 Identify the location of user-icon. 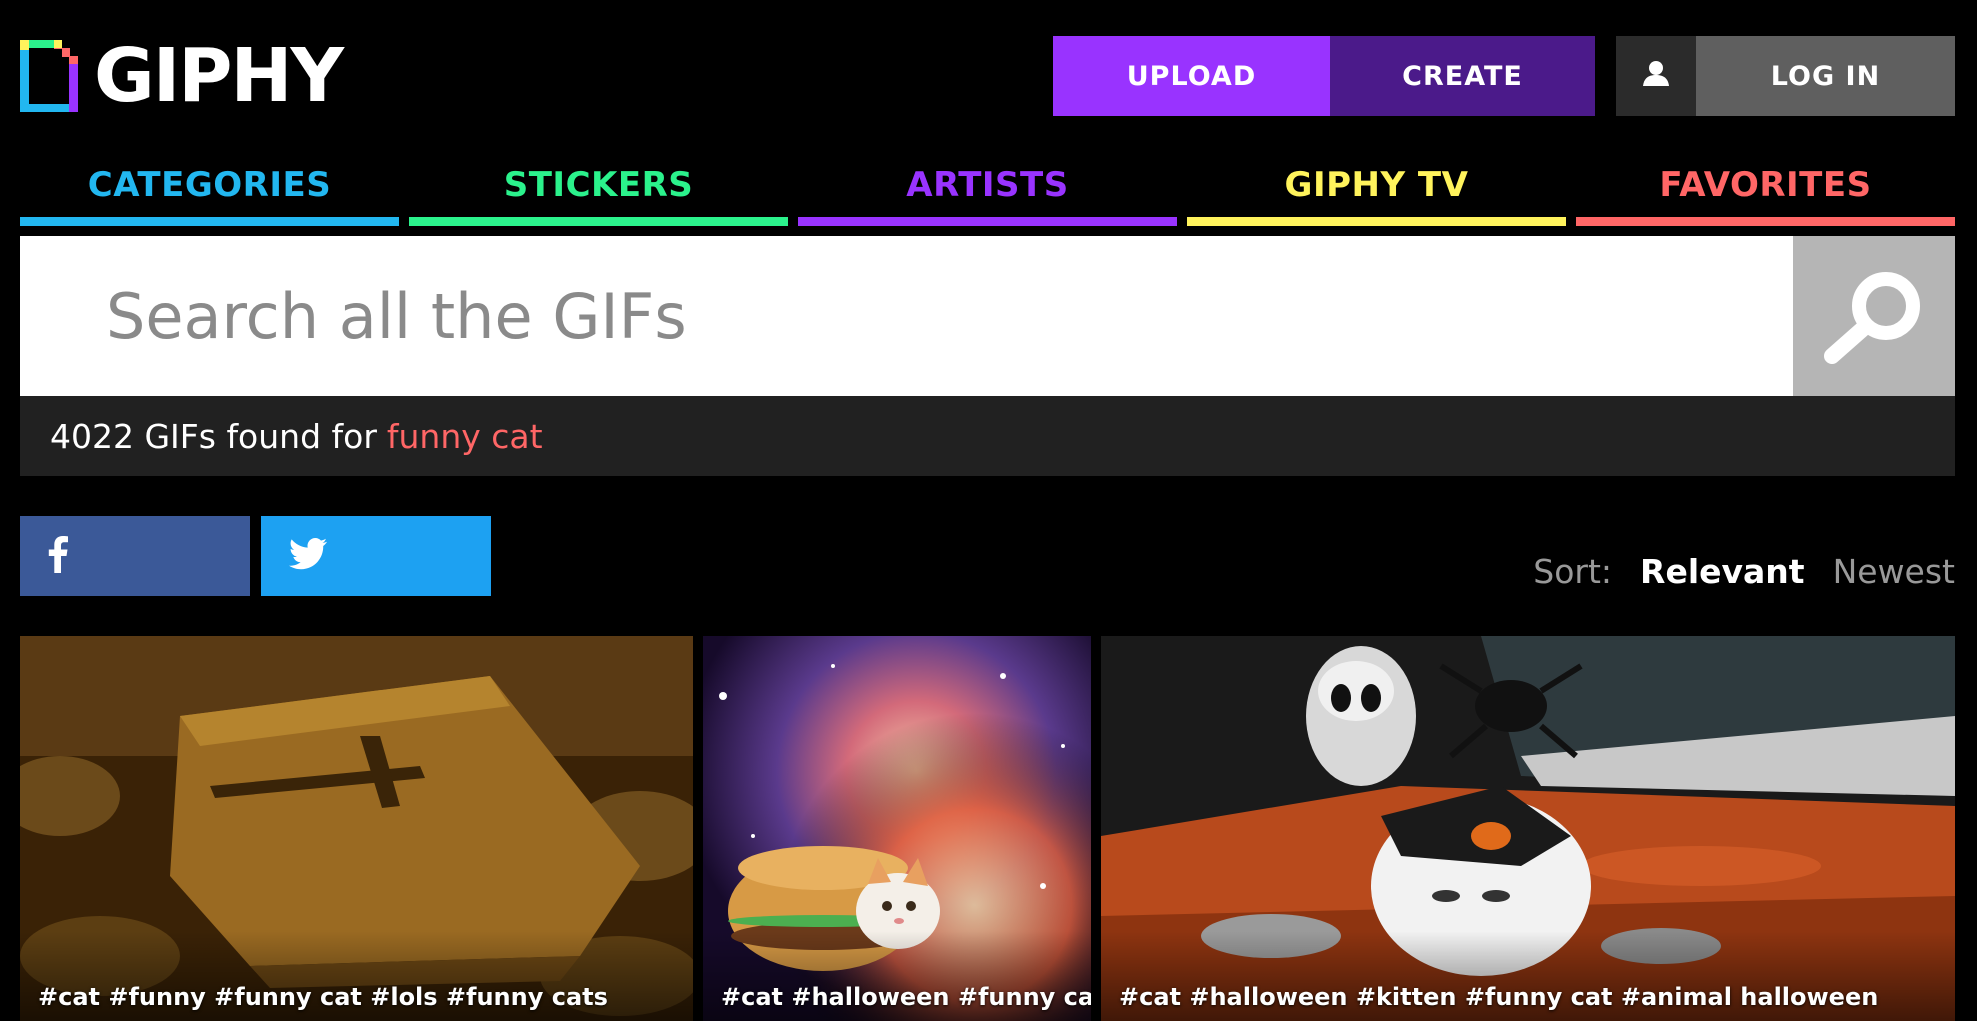
(1656, 76).